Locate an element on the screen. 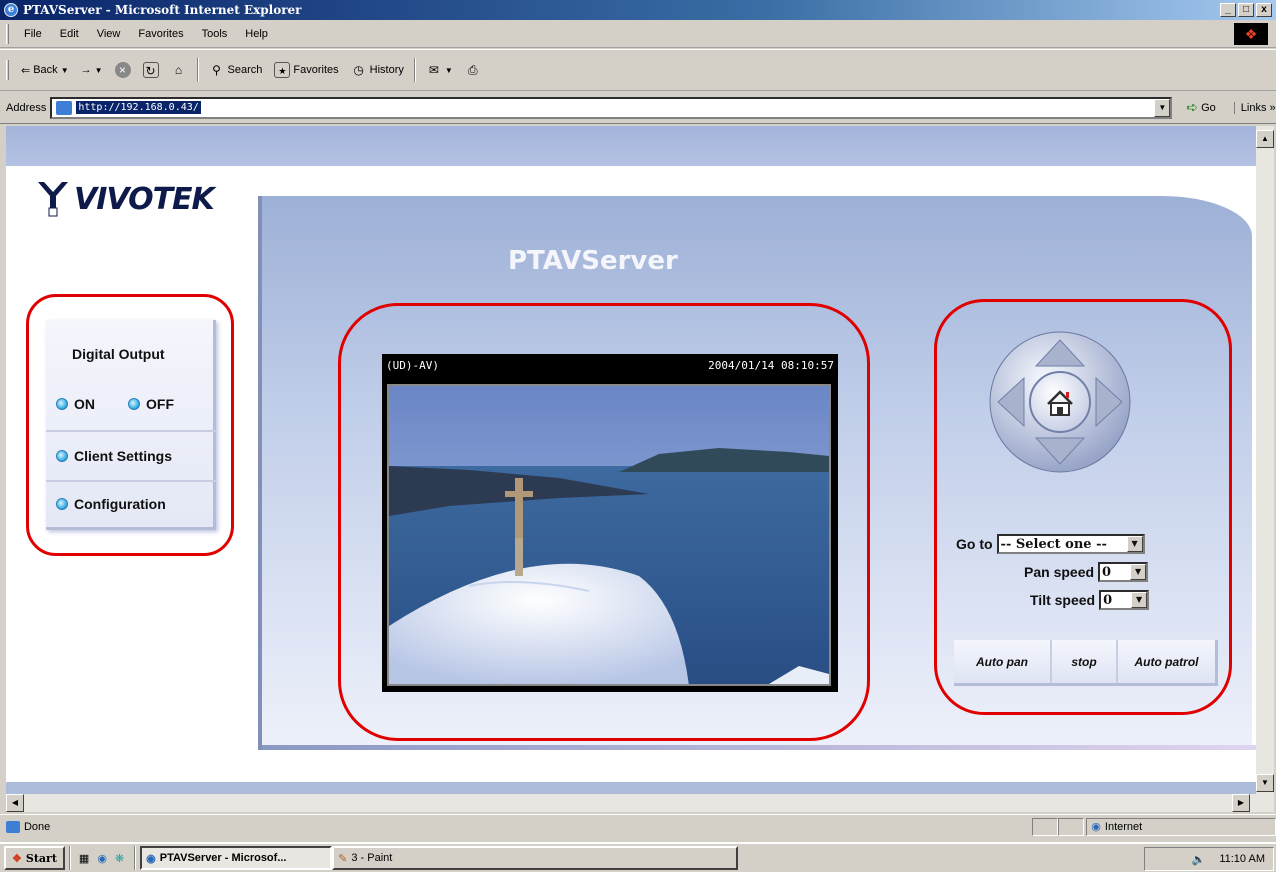 Image resolution: width=1276 pixels, height=872 pixels. menu-help: Help is located at coordinates (256, 34).